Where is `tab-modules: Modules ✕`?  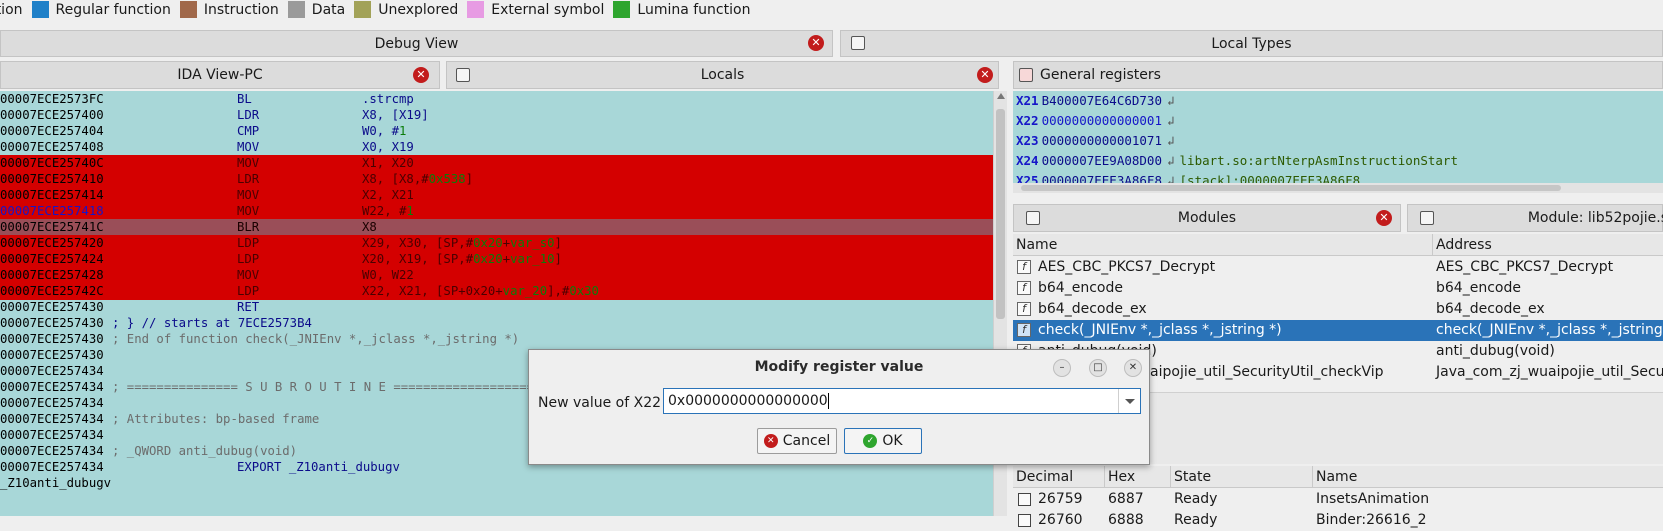
tab-modules: Modules ✕ is located at coordinates (1207, 218).